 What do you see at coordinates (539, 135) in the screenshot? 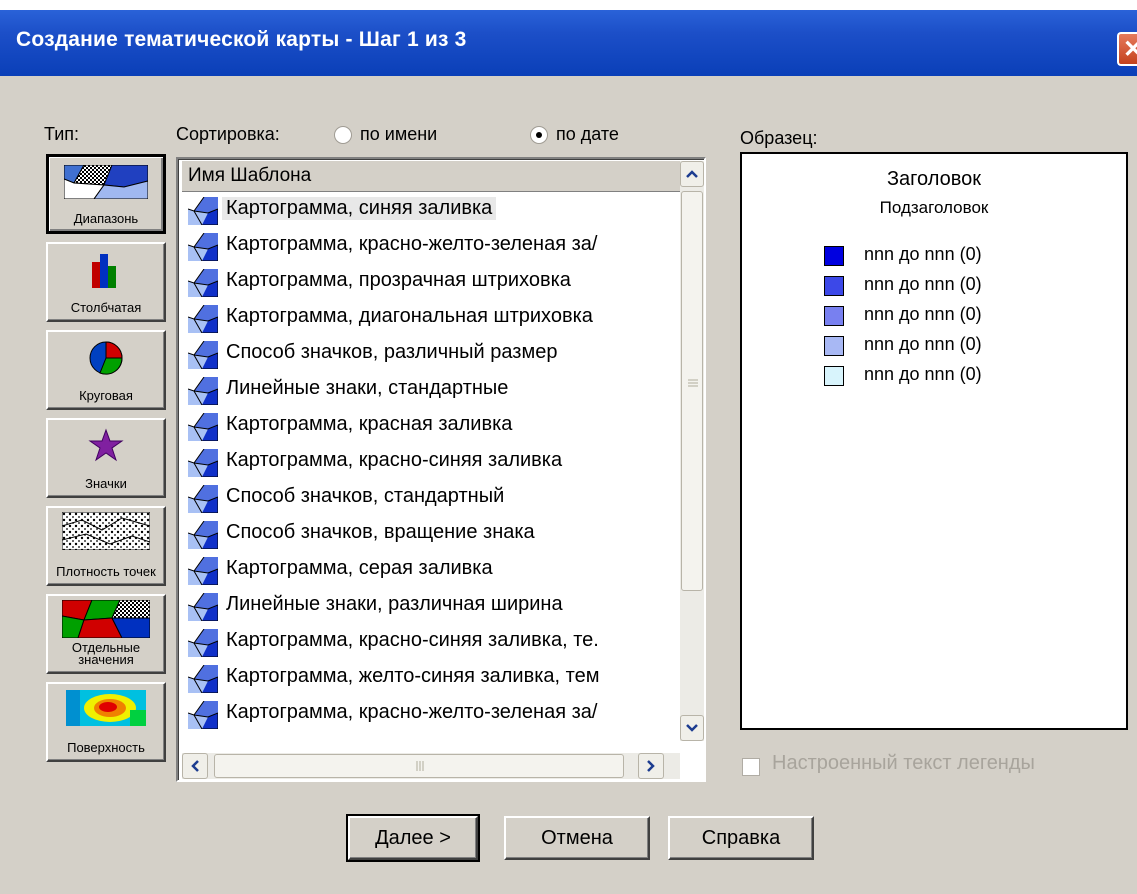
I see `sort-by-date-radio` at bounding box center [539, 135].